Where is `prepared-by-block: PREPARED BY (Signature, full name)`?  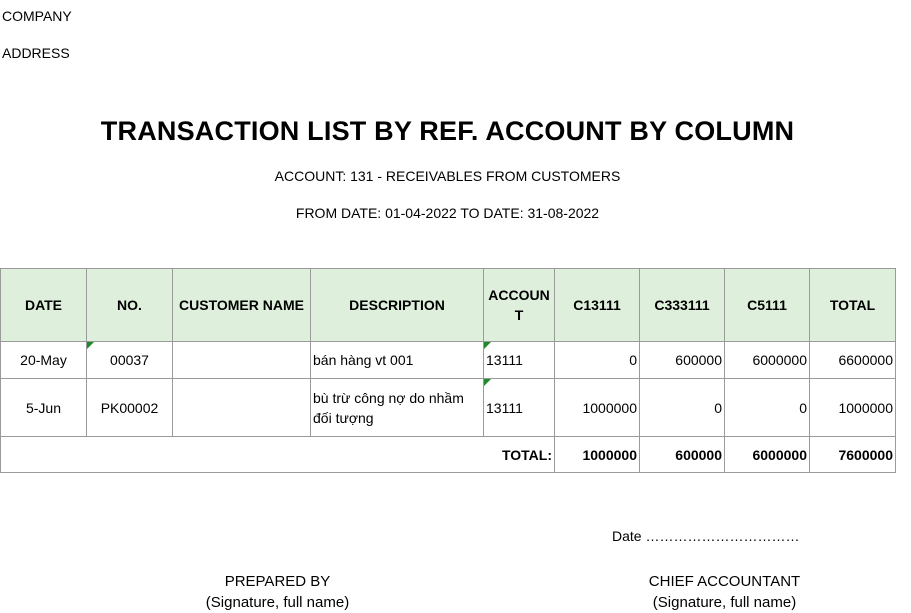 prepared-by-block: PREPARED BY (Signature, full name) is located at coordinates (277, 592).